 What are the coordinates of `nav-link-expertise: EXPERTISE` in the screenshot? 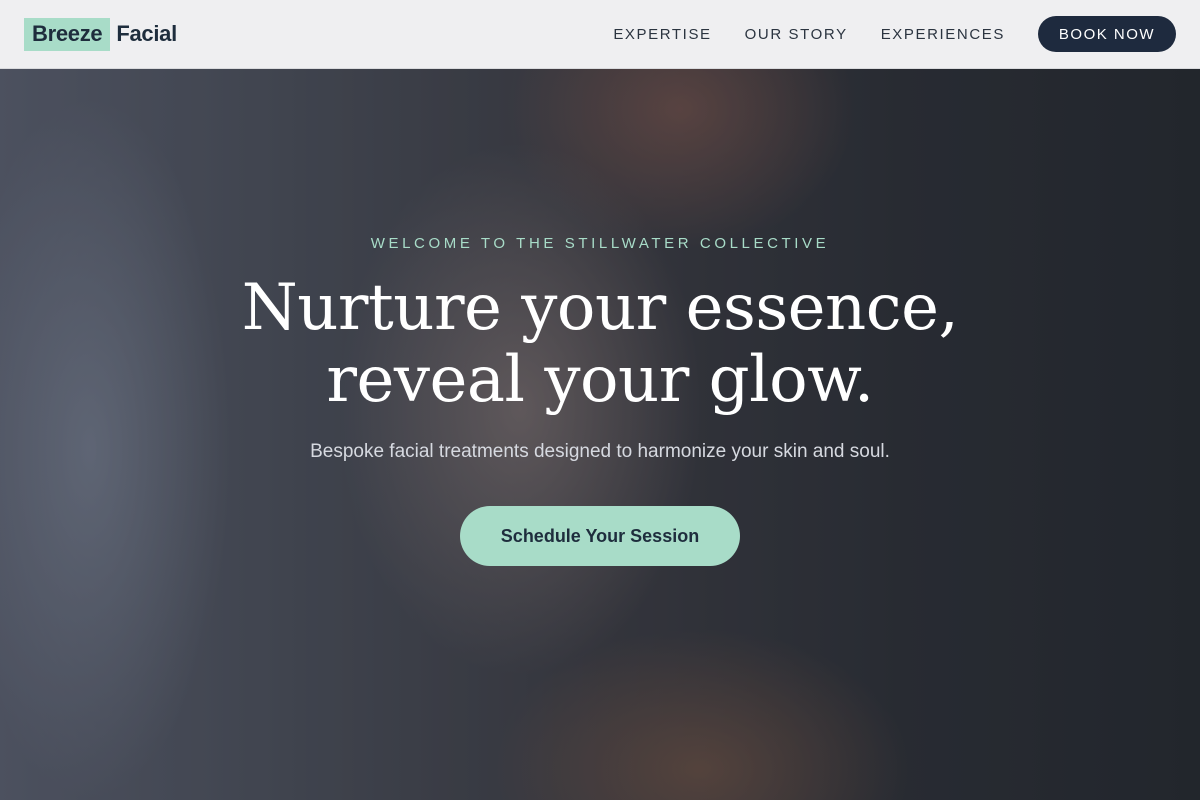 It's located at (662, 34).